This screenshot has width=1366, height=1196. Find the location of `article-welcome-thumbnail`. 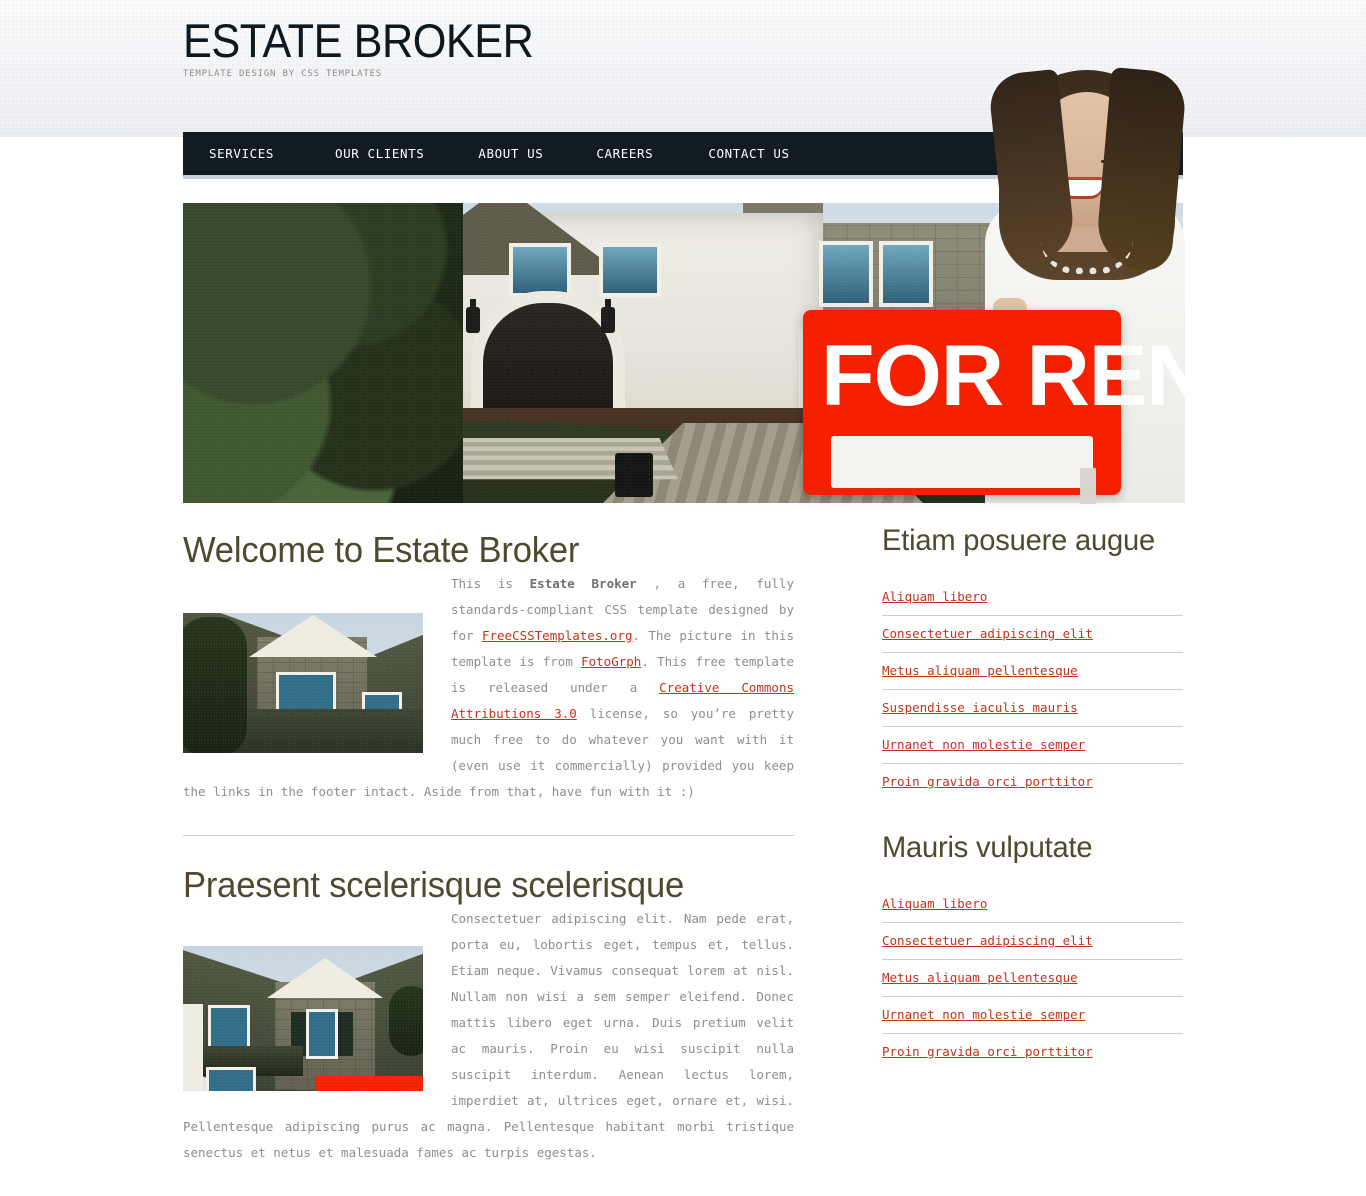

article-welcome-thumbnail is located at coordinates (303, 683).